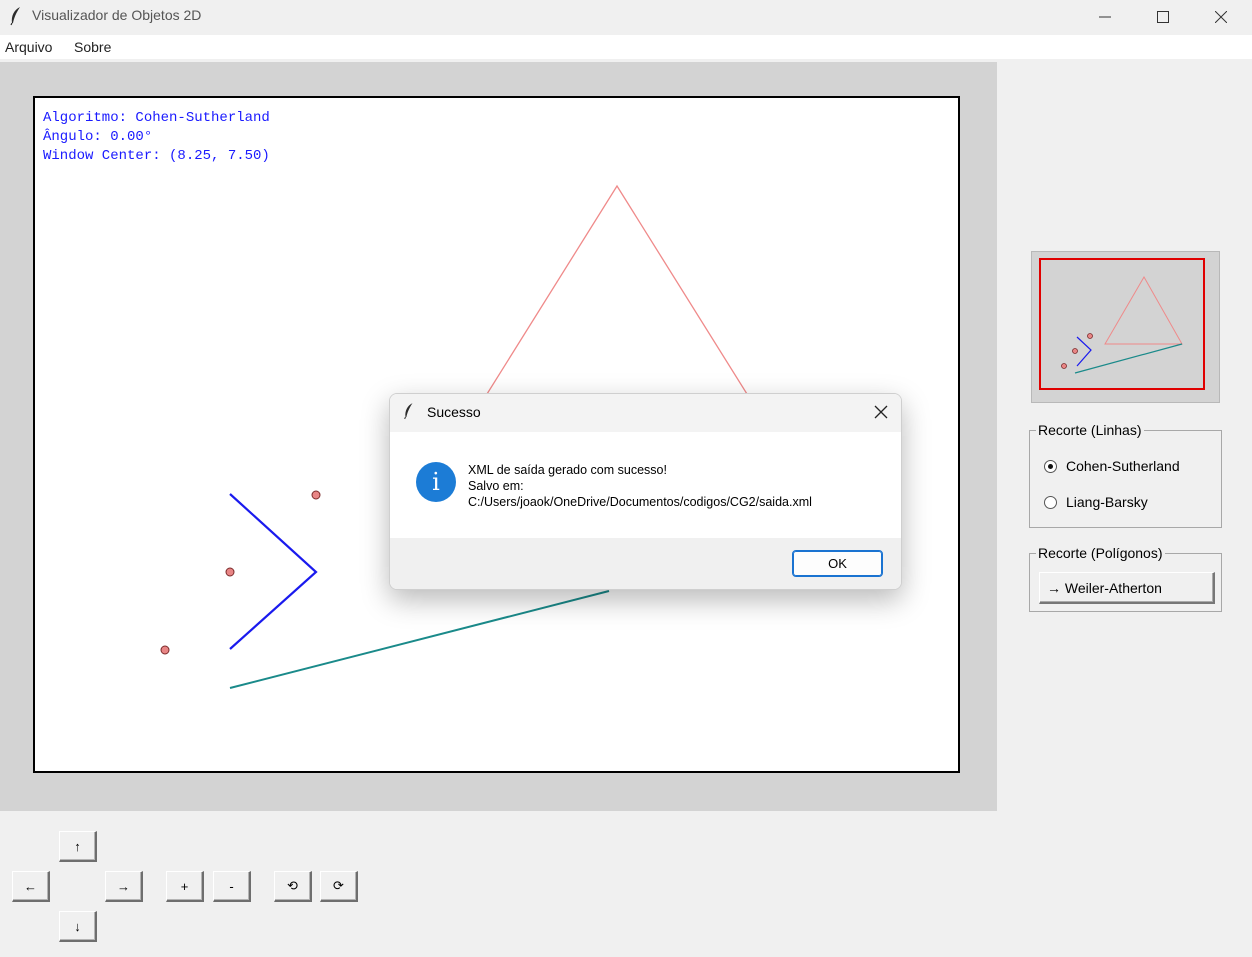 The image size is (1252, 957). Describe the element at coordinates (273, 571) in the screenshot. I see `polyline-chevron` at that location.